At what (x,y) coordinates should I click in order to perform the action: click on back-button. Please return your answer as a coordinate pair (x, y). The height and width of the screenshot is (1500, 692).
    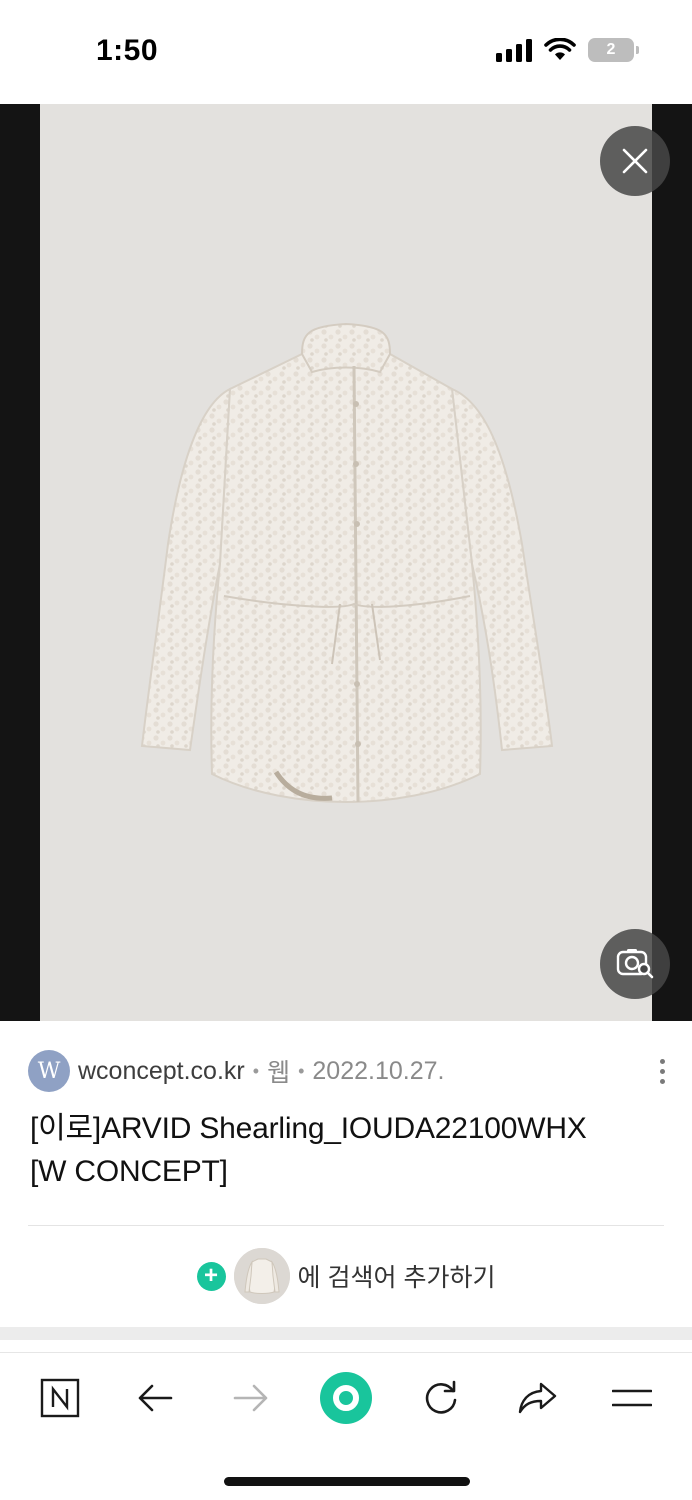
    Looking at the image, I should click on (155, 1398).